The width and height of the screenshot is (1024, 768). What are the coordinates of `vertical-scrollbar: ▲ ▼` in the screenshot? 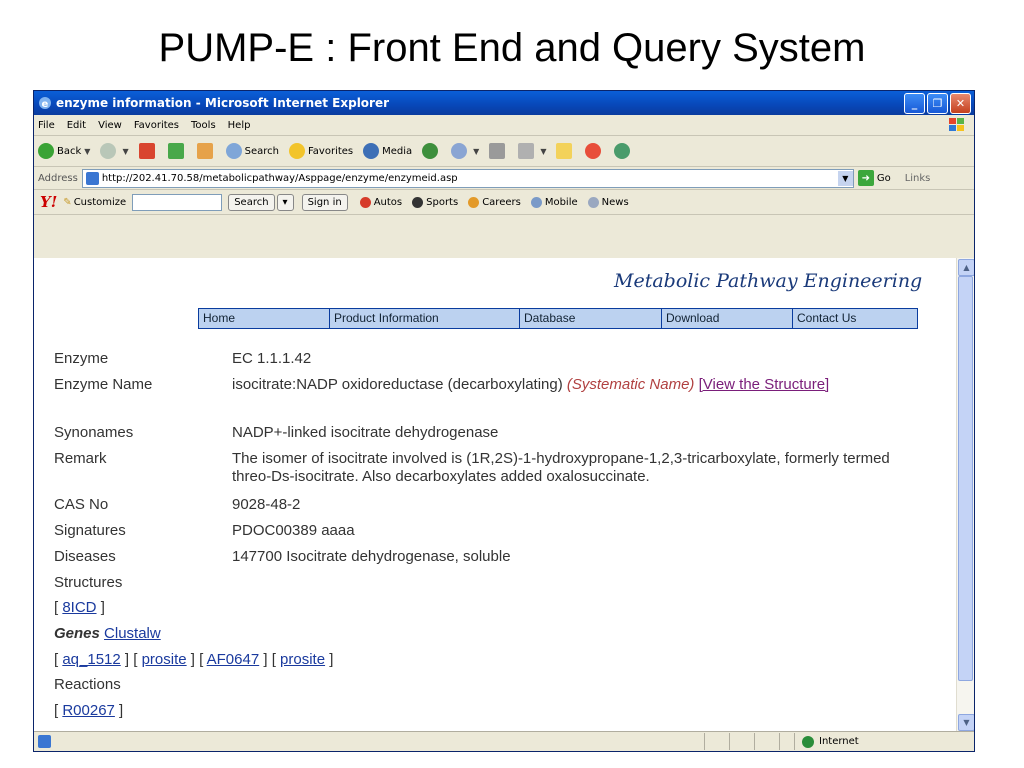 It's located at (965, 495).